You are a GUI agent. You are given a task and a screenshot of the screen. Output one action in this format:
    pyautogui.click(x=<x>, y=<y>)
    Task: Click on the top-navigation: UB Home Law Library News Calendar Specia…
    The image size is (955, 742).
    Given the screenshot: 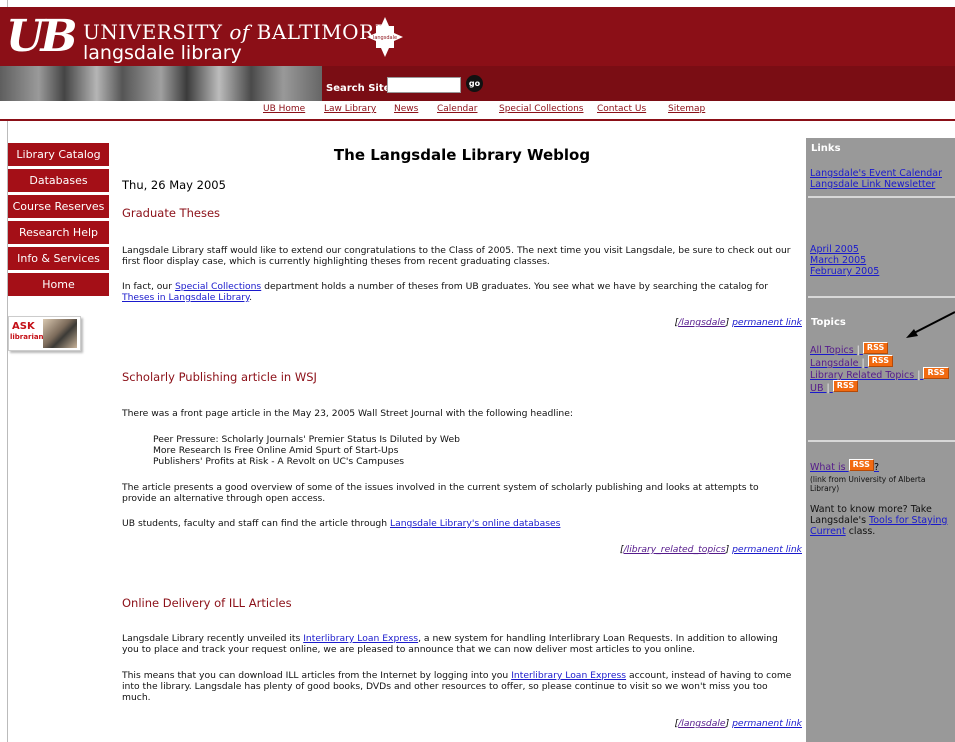 What is the action you would take?
    pyautogui.click(x=477, y=111)
    